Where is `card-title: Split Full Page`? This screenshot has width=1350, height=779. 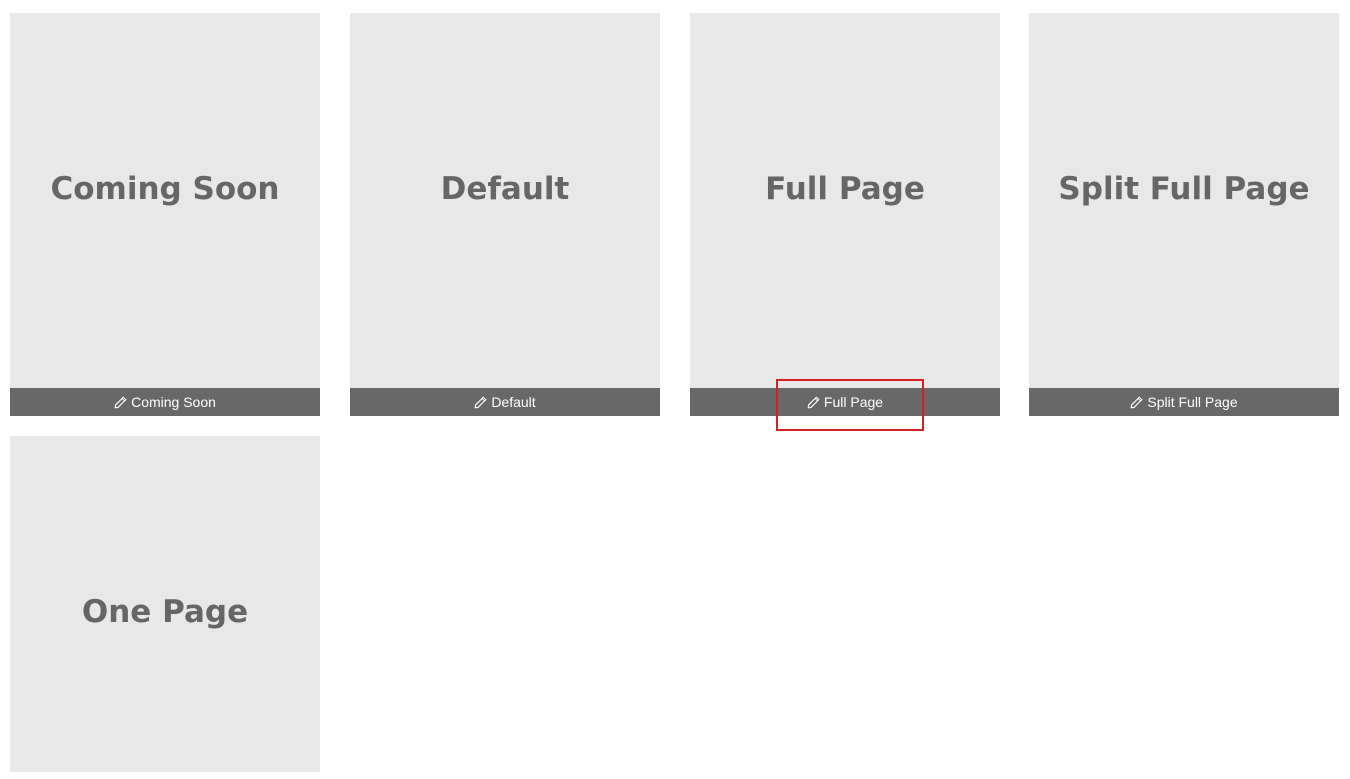 card-title: Split Full Page is located at coordinates (1184, 189).